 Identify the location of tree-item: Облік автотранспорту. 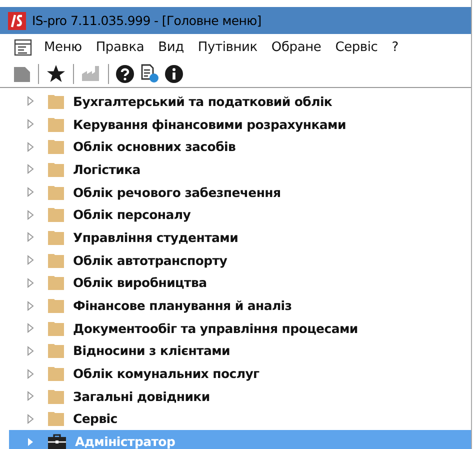
(240, 260).